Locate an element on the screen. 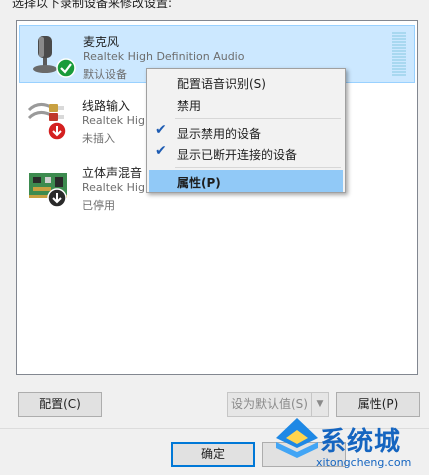 Image resolution: width=429 pixels, height=475 pixels. menu-item-label: 显示已断开连接的设备 is located at coordinates (237, 155).